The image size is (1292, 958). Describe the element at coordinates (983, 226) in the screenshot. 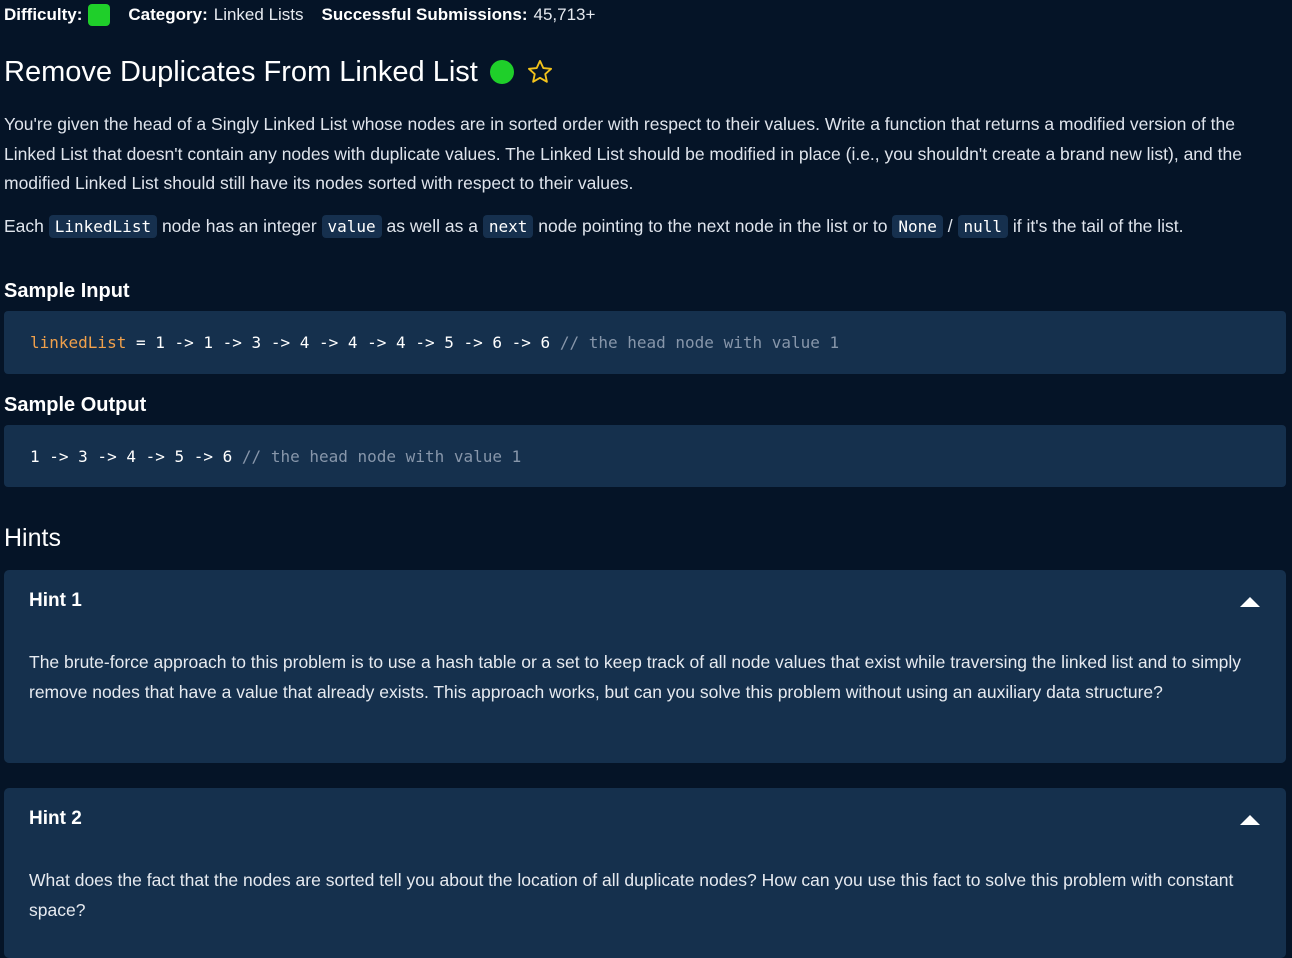

I see `code-null: null` at that location.